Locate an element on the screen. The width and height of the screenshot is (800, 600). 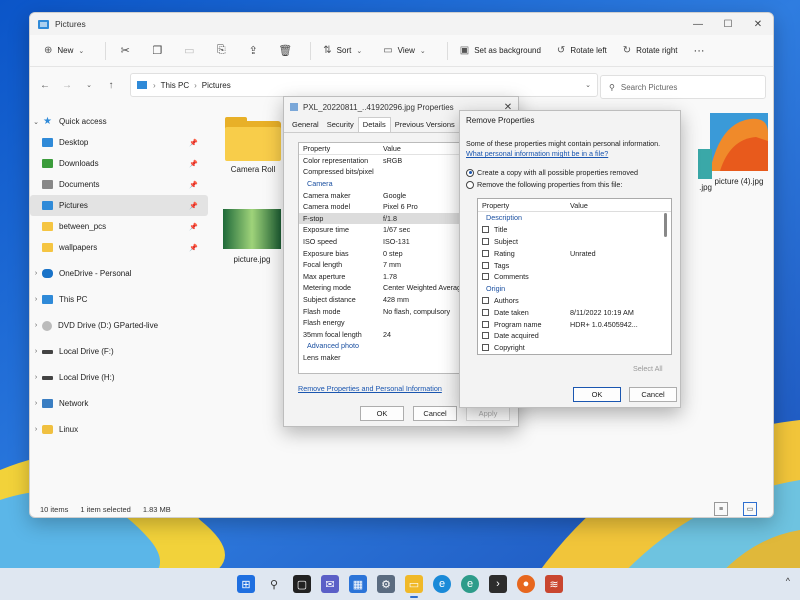
column-header-value: Value is located at coordinates (620, 205).